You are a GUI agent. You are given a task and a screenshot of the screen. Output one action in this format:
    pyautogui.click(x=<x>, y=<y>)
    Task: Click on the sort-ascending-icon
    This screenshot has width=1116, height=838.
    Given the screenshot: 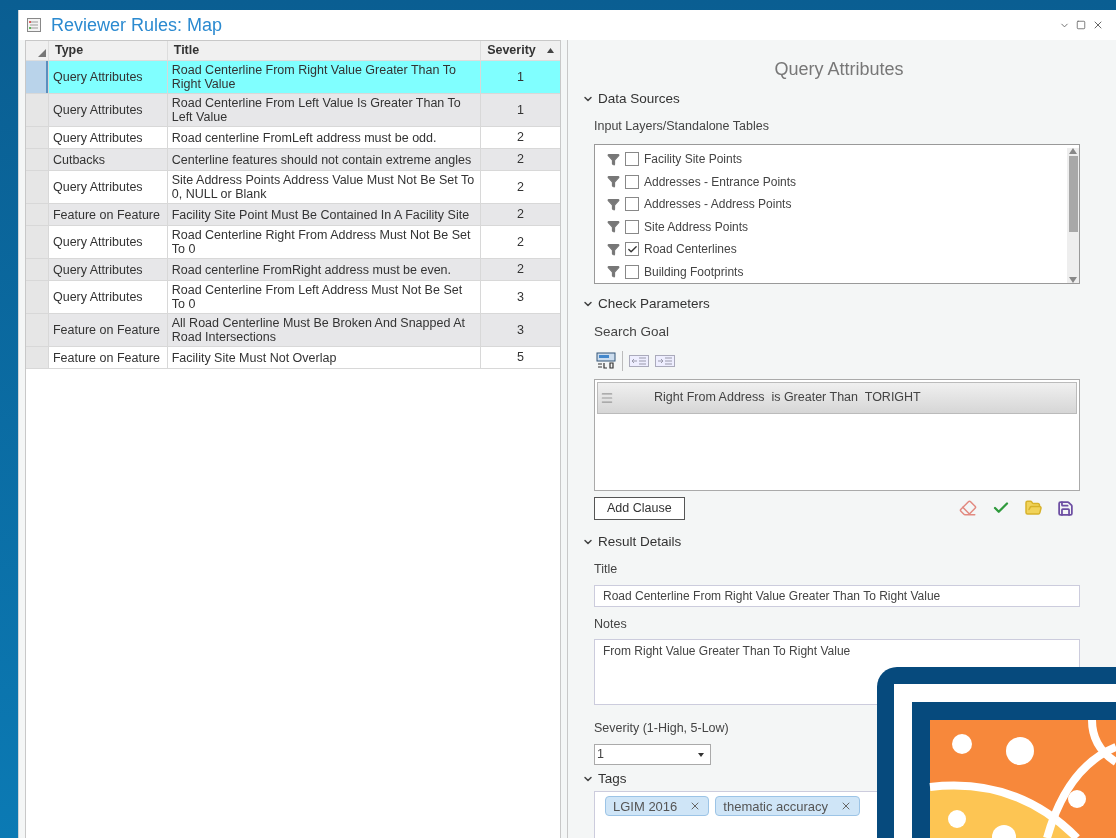 What is the action you would take?
    pyautogui.click(x=550, y=50)
    